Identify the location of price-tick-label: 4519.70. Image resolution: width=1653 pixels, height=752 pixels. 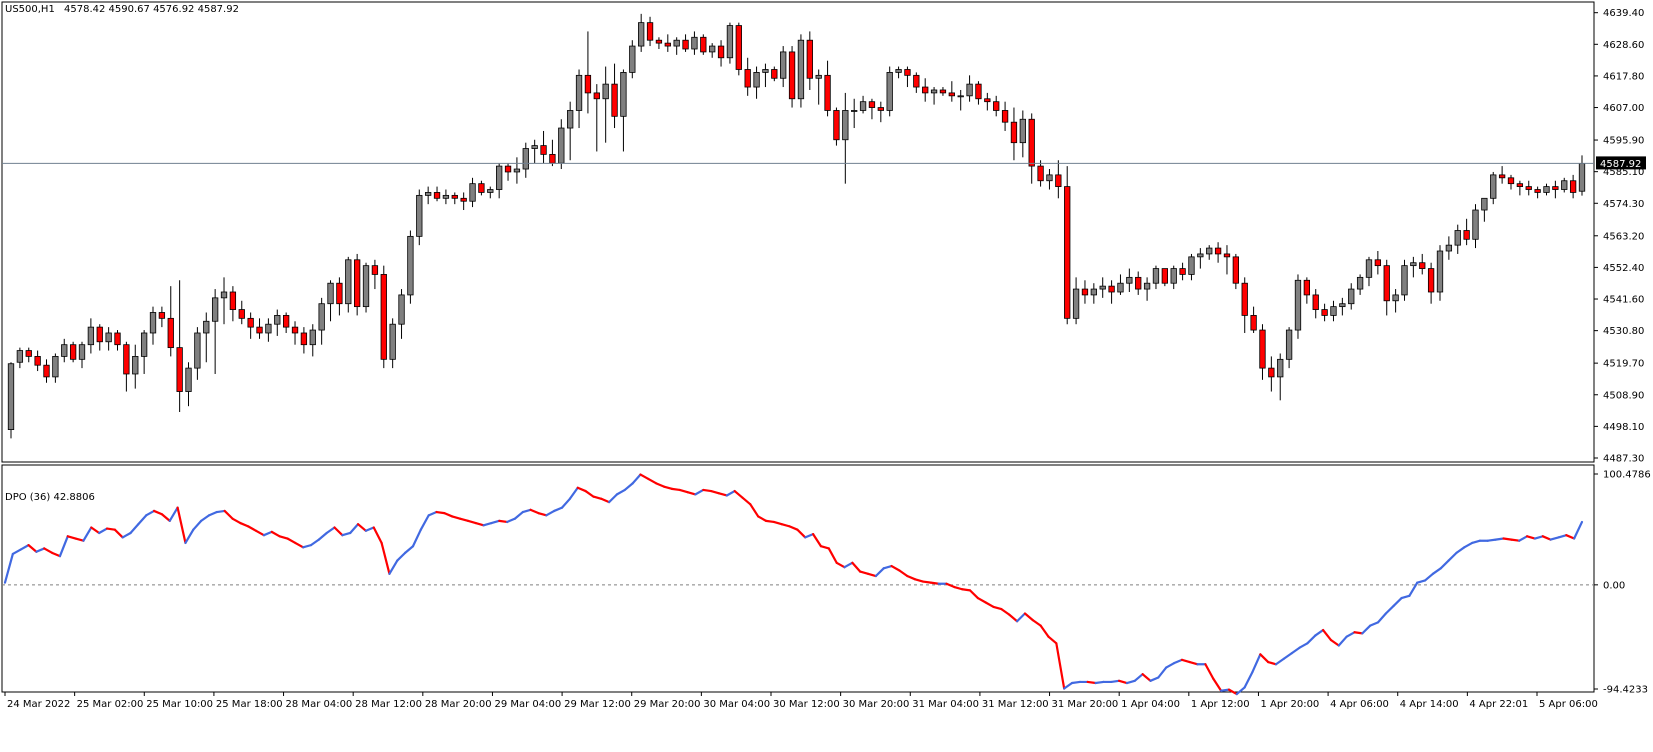
(1623, 364).